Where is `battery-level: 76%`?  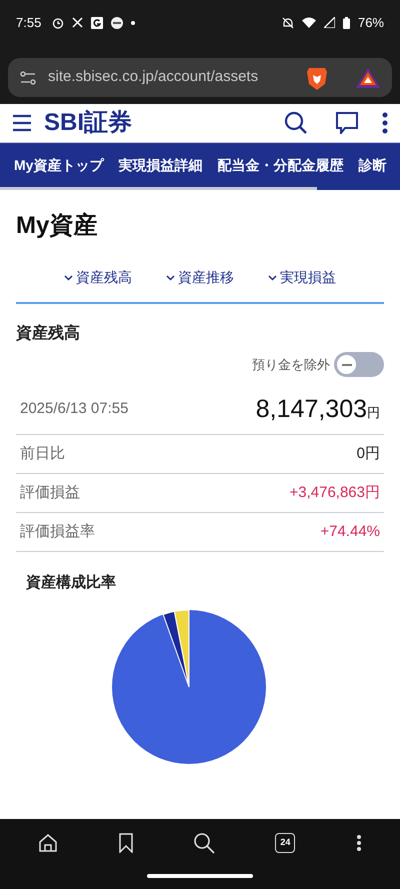 battery-level: 76% is located at coordinates (371, 23).